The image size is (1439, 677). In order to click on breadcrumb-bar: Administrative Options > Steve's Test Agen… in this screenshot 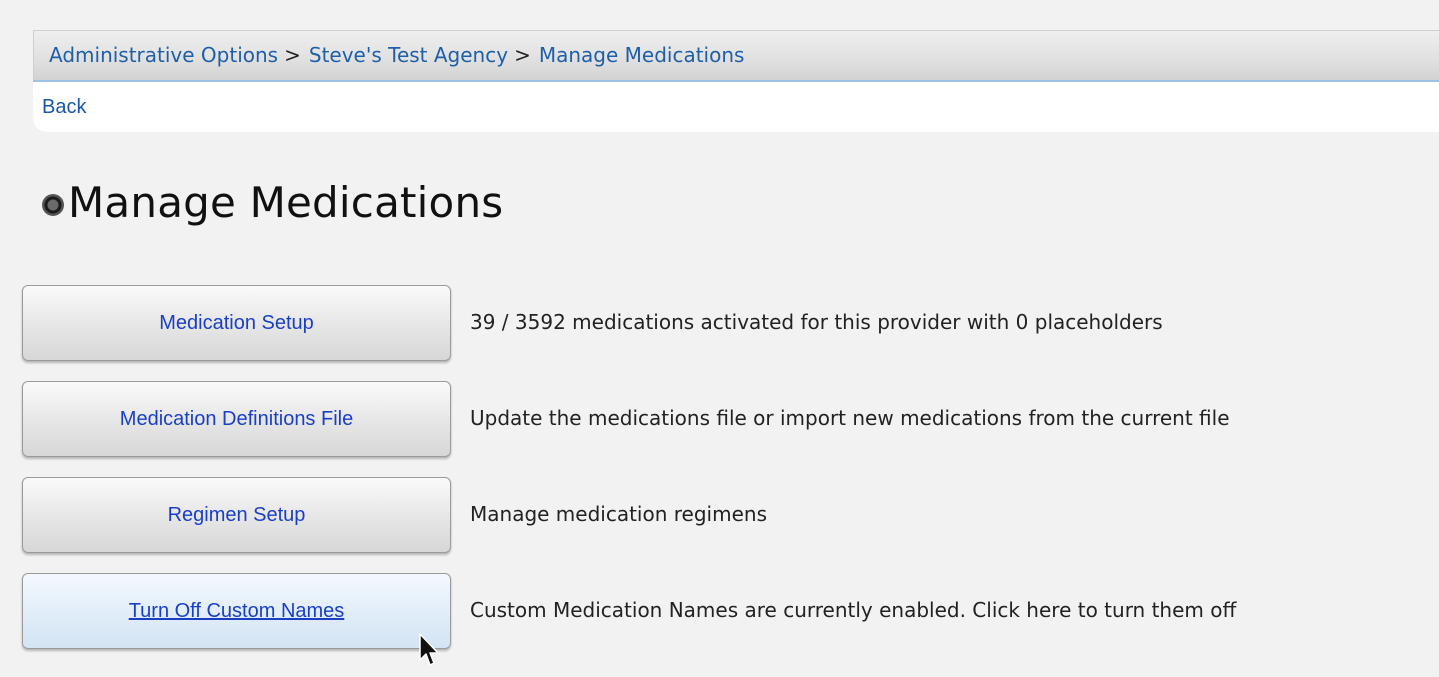, I will do `click(736, 55)`.